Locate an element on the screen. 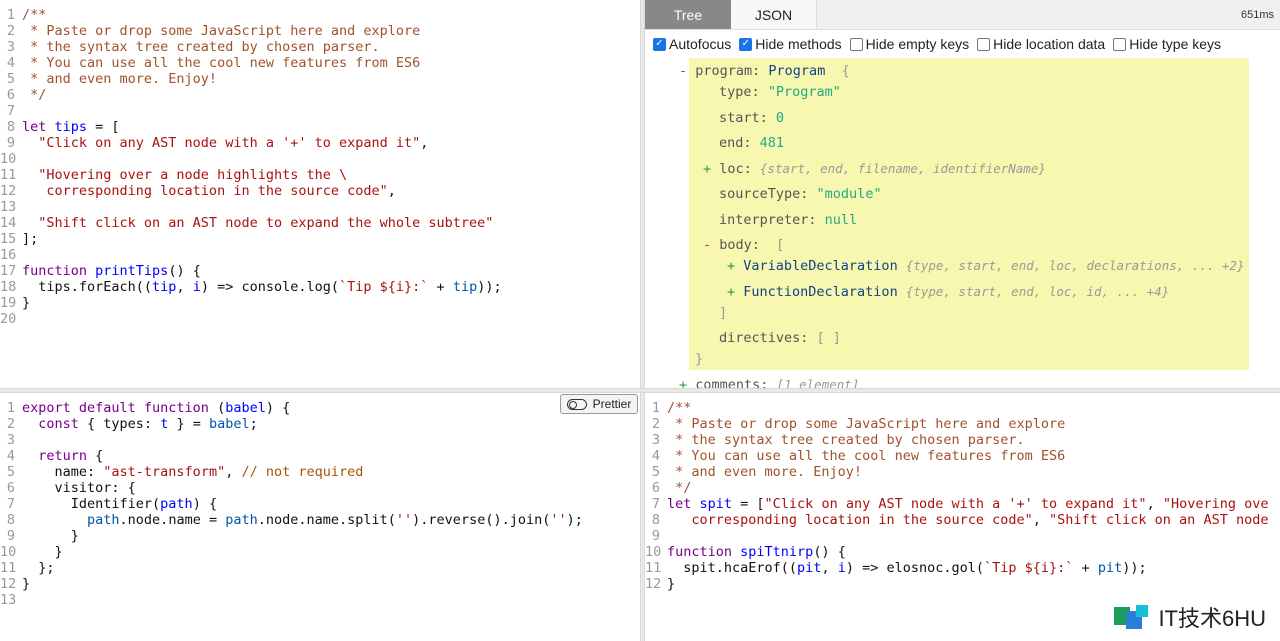 This screenshot has height=641, width=1280. tree-node: + comments: [1 element] is located at coordinates (769, 382).